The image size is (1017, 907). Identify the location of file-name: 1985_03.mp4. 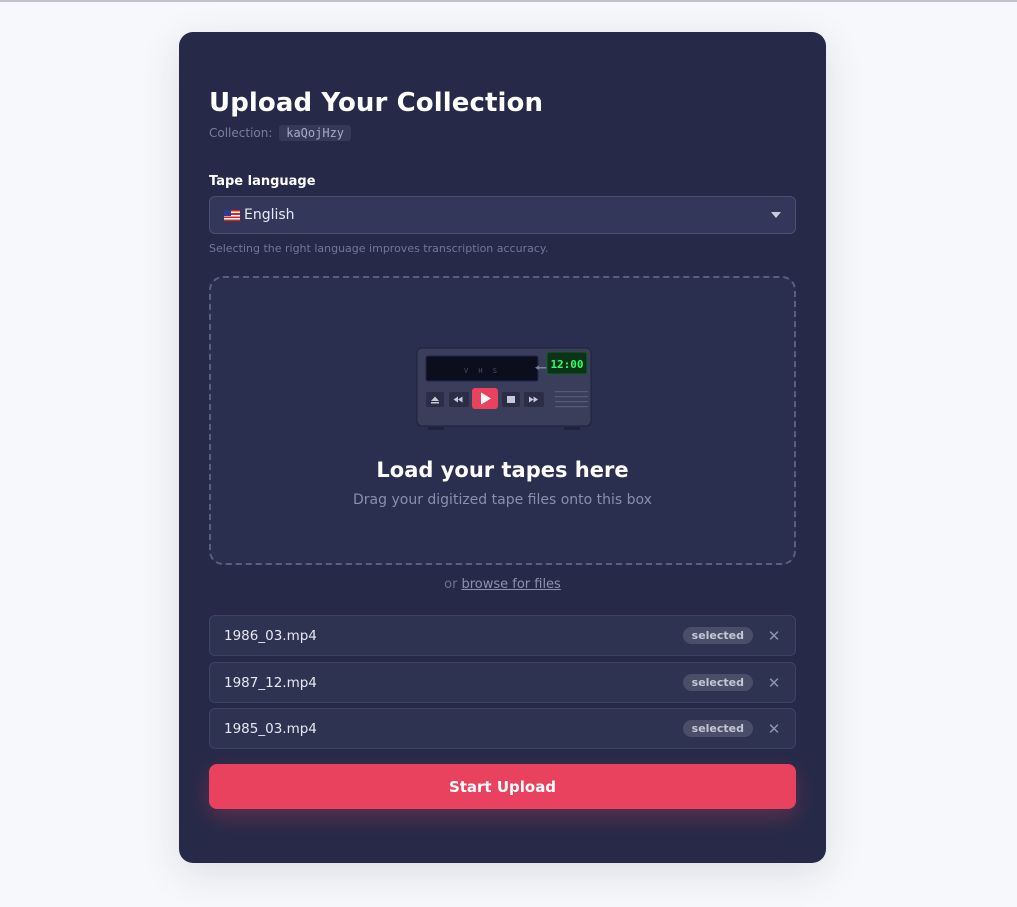
(270, 728).